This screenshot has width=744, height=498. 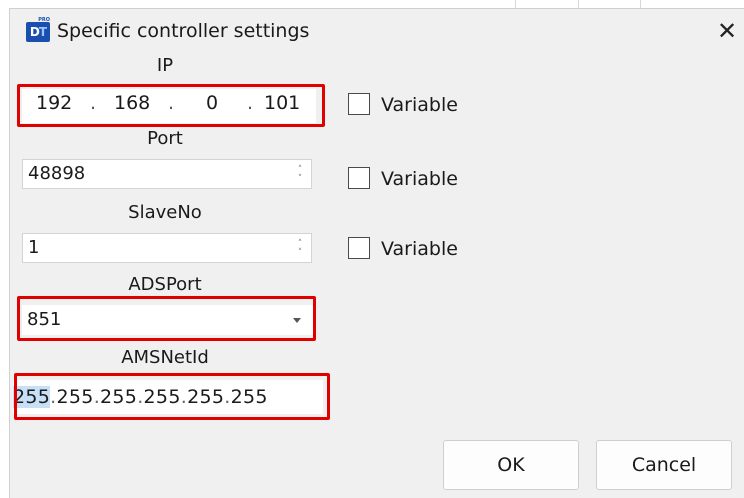 I want to click on slaveno-spinbox: 1 ˄ ˅, so click(x=167, y=248).